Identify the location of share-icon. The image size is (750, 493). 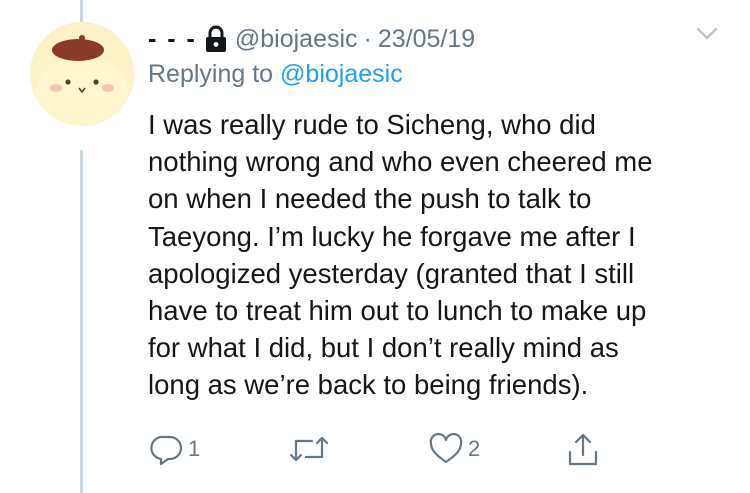
(583, 450).